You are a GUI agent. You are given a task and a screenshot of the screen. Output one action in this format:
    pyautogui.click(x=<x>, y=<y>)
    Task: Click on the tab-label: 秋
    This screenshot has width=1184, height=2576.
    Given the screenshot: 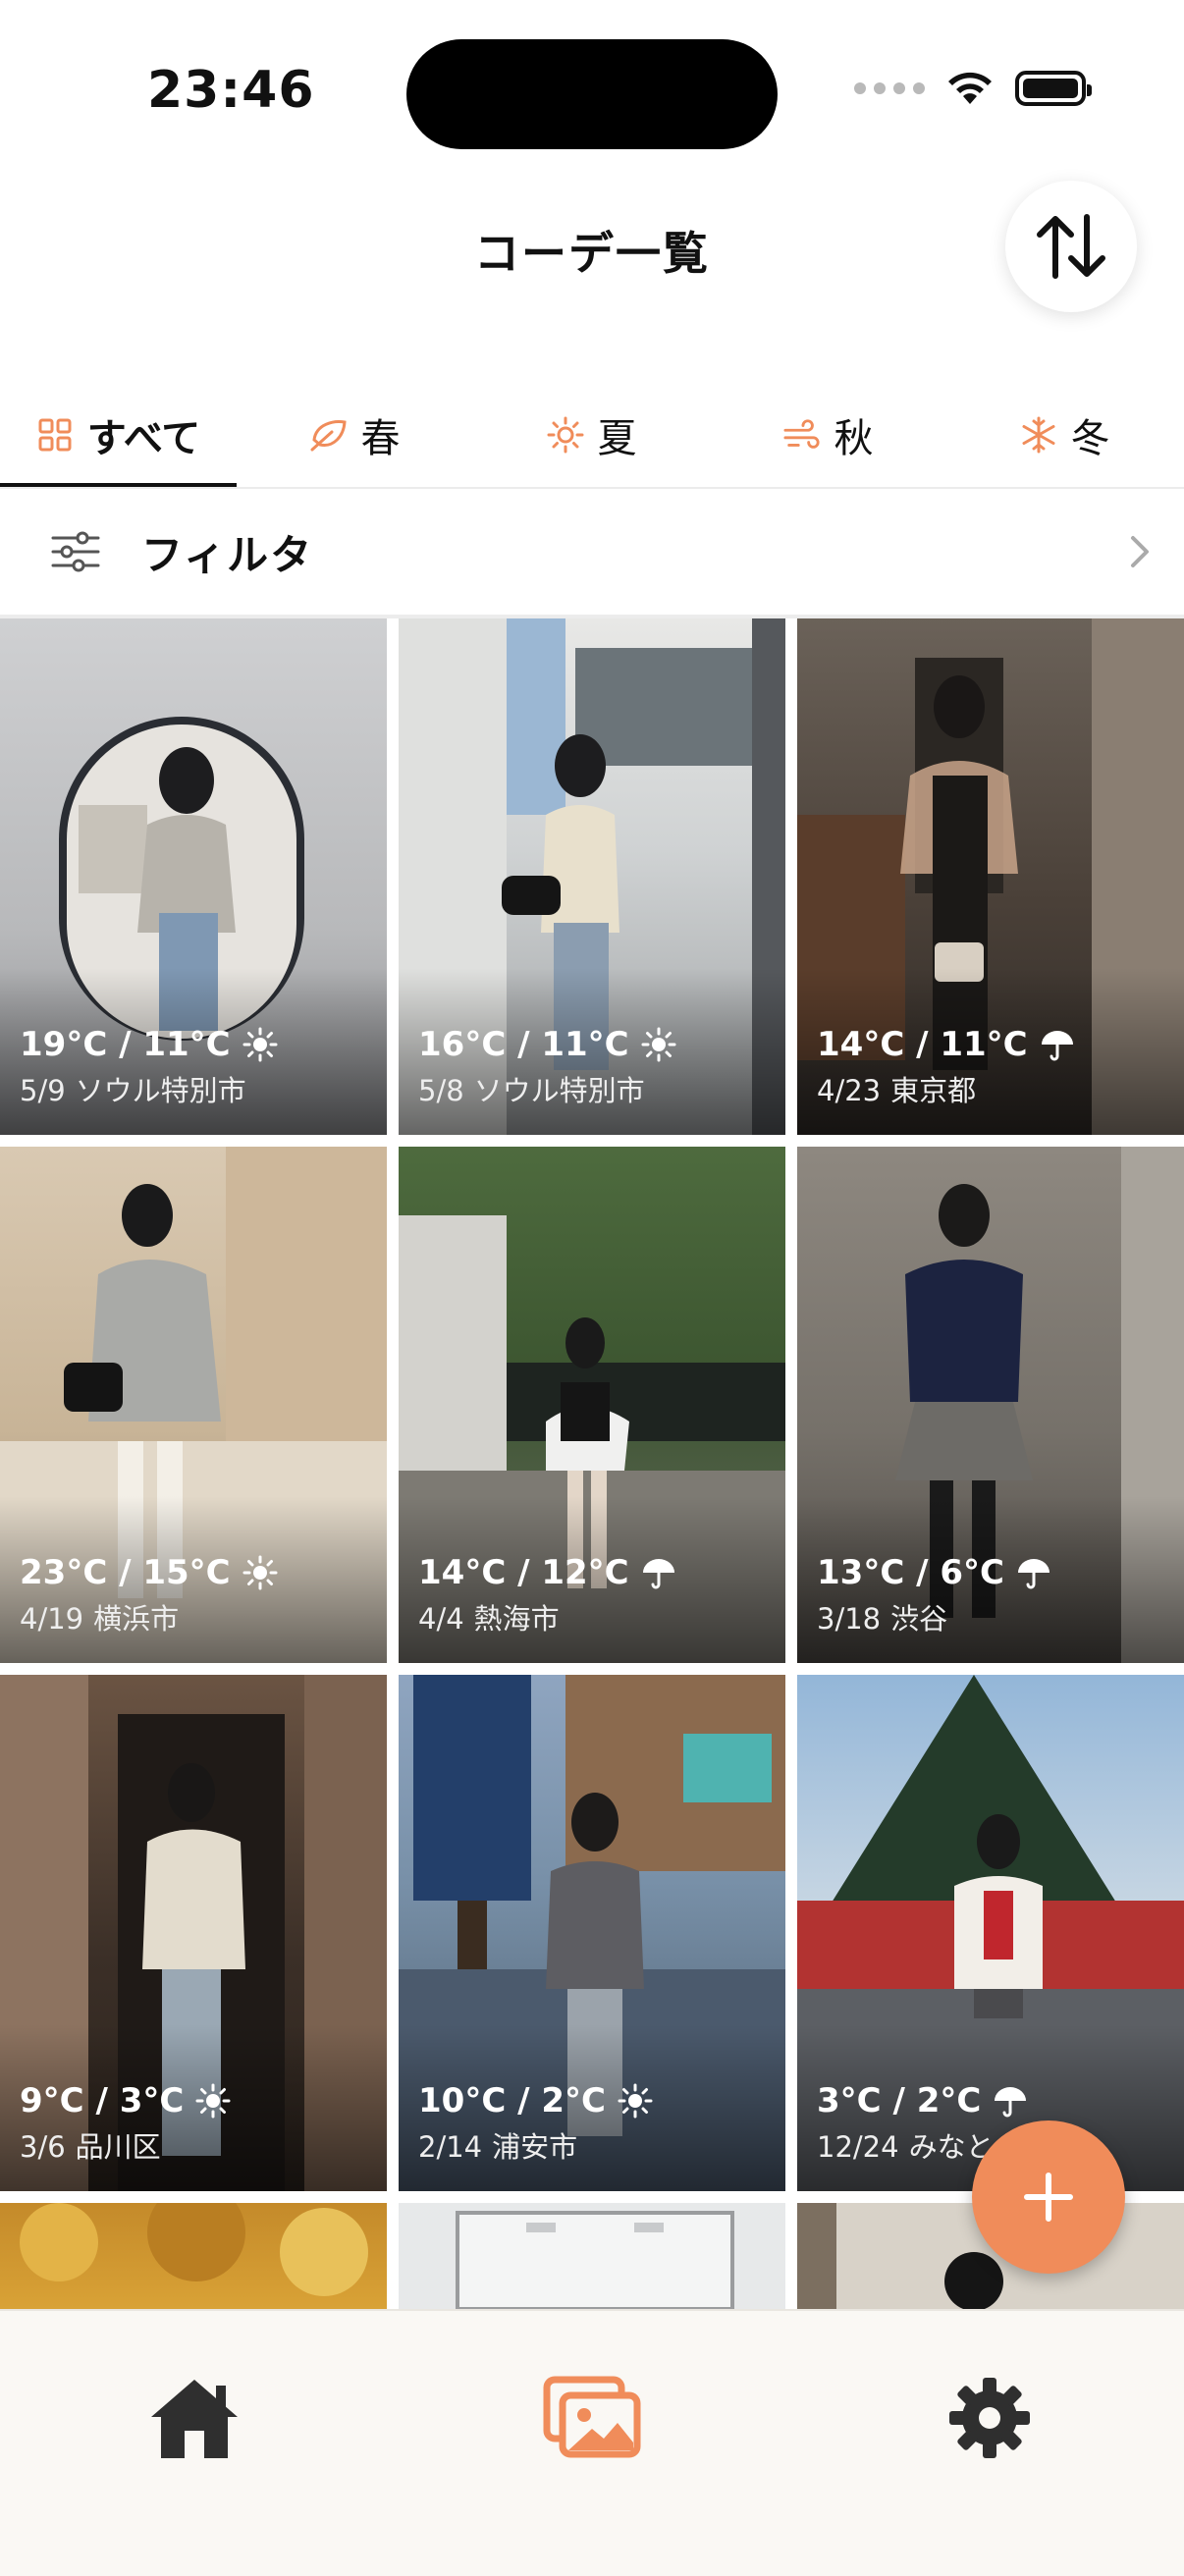 What is the action you would take?
    pyautogui.click(x=854, y=438)
    